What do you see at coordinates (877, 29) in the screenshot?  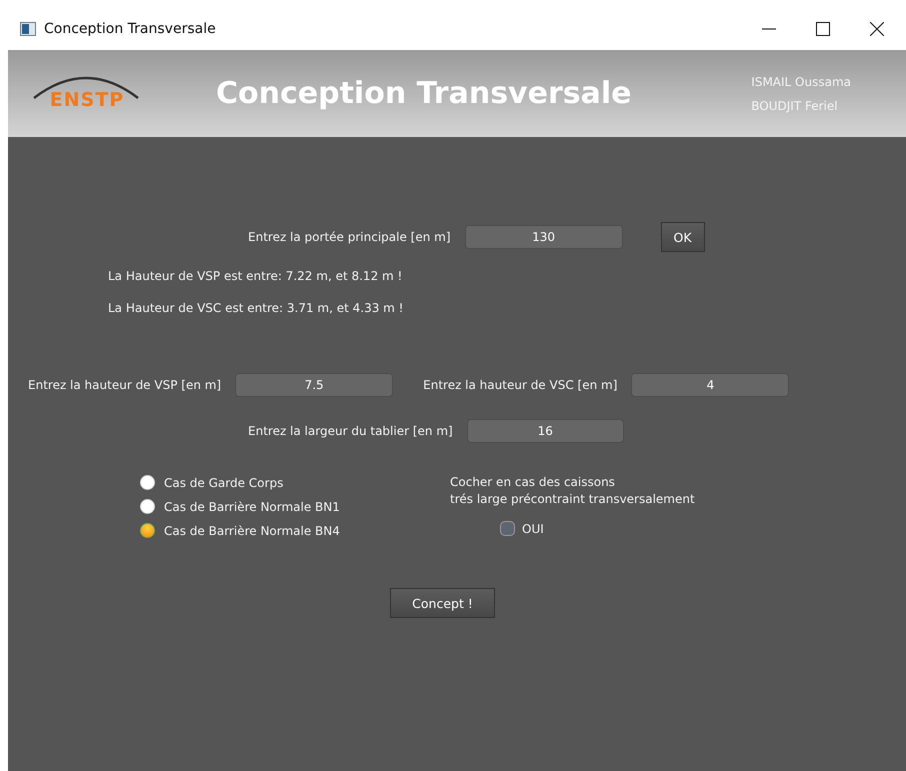 I see `close-icon` at bounding box center [877, 29].